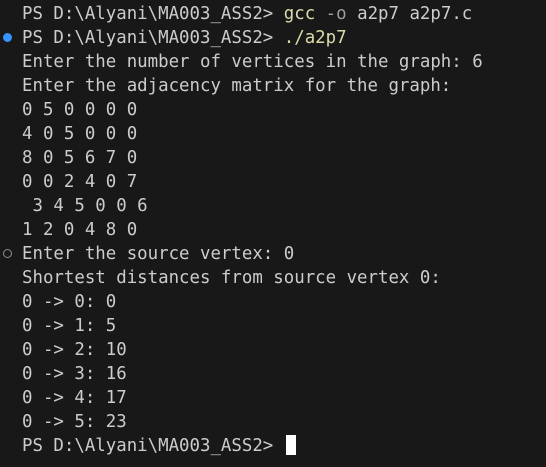 This screenshot has height=467, width=546. Describe the element at coordinates (415, 14) in the screenshot. I see `command-args: a2p7 a2p7.c` at that location.